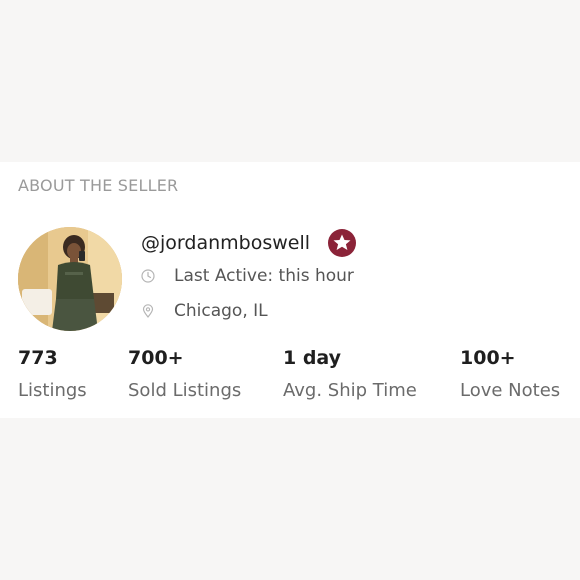 This screenshot has height=580, width=580. I want to click on stat-label: Listings, so click(52, 390).